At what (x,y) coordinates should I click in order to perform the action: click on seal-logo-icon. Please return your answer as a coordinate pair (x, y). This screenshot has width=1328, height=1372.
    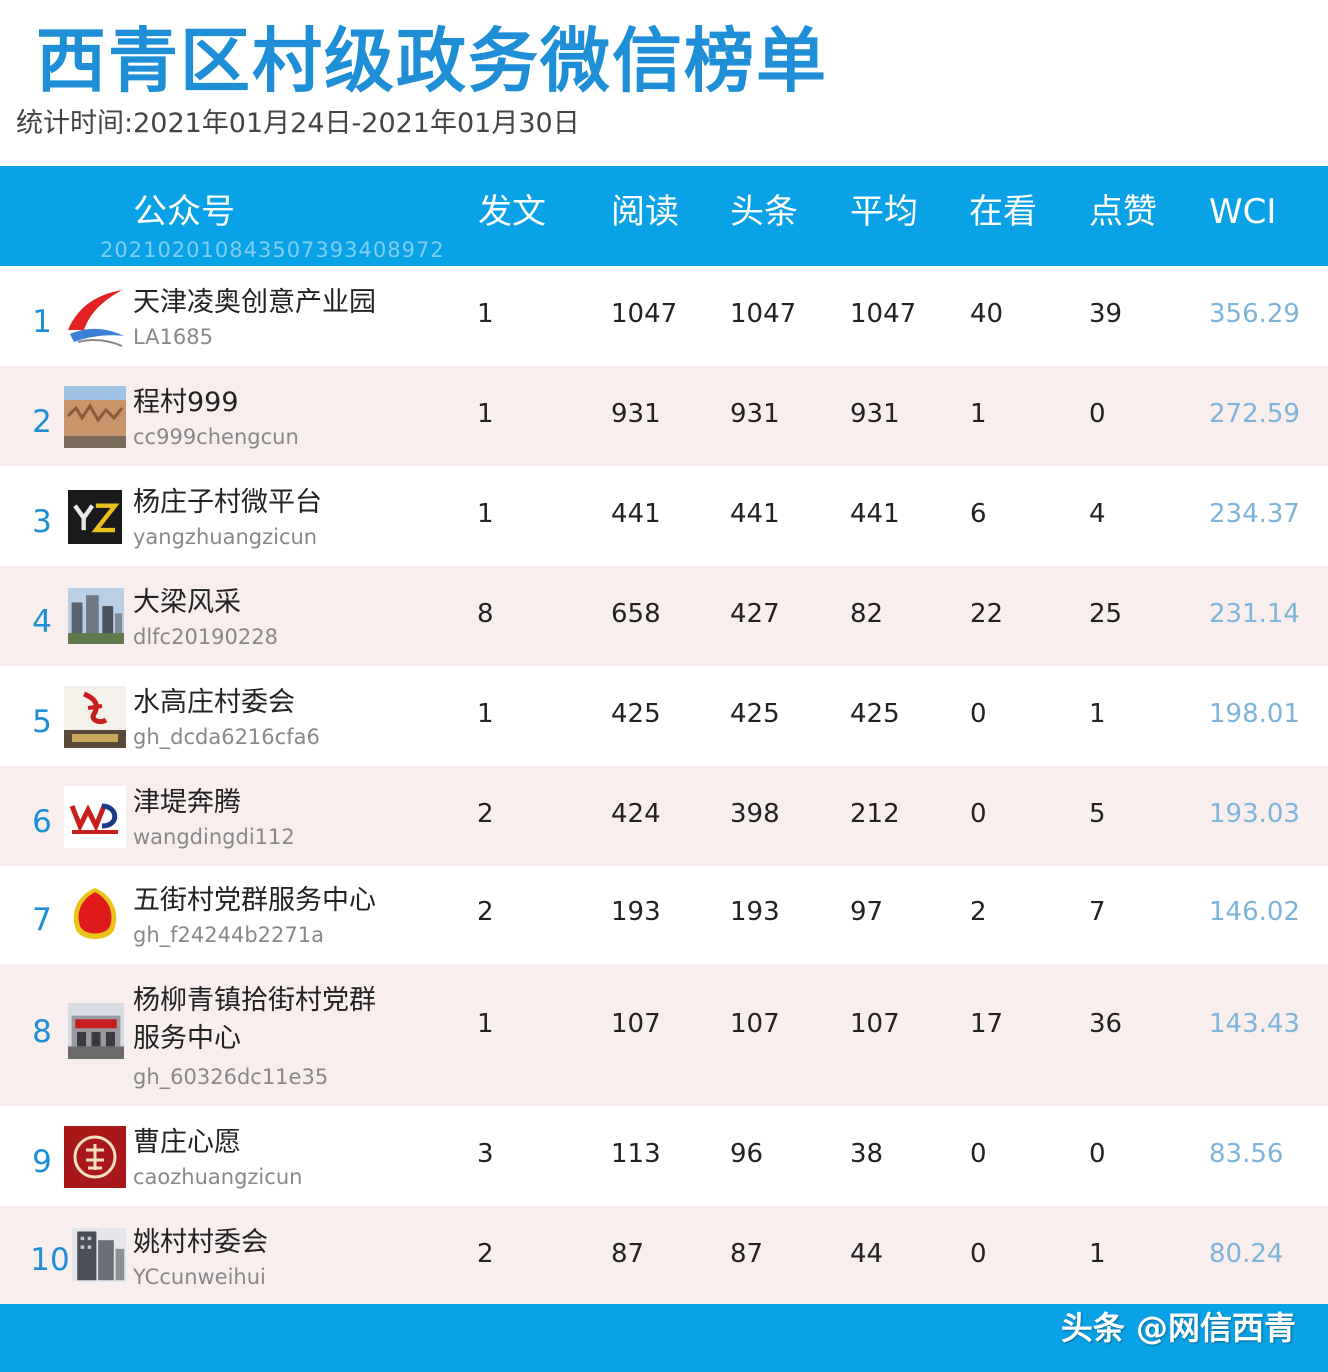
    Looking at the image, I should click on (95, 1157).